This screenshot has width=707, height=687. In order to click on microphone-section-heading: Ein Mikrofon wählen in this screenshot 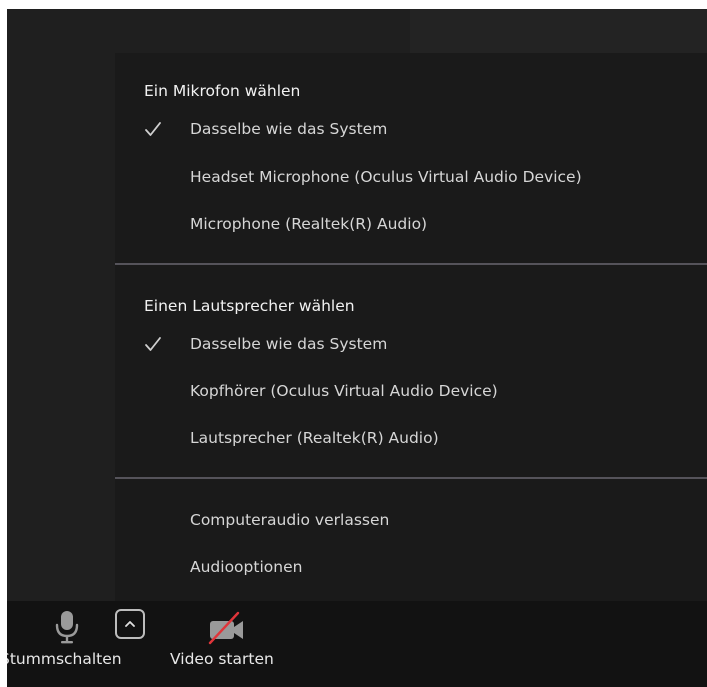, I will do `click(222, 91)`.